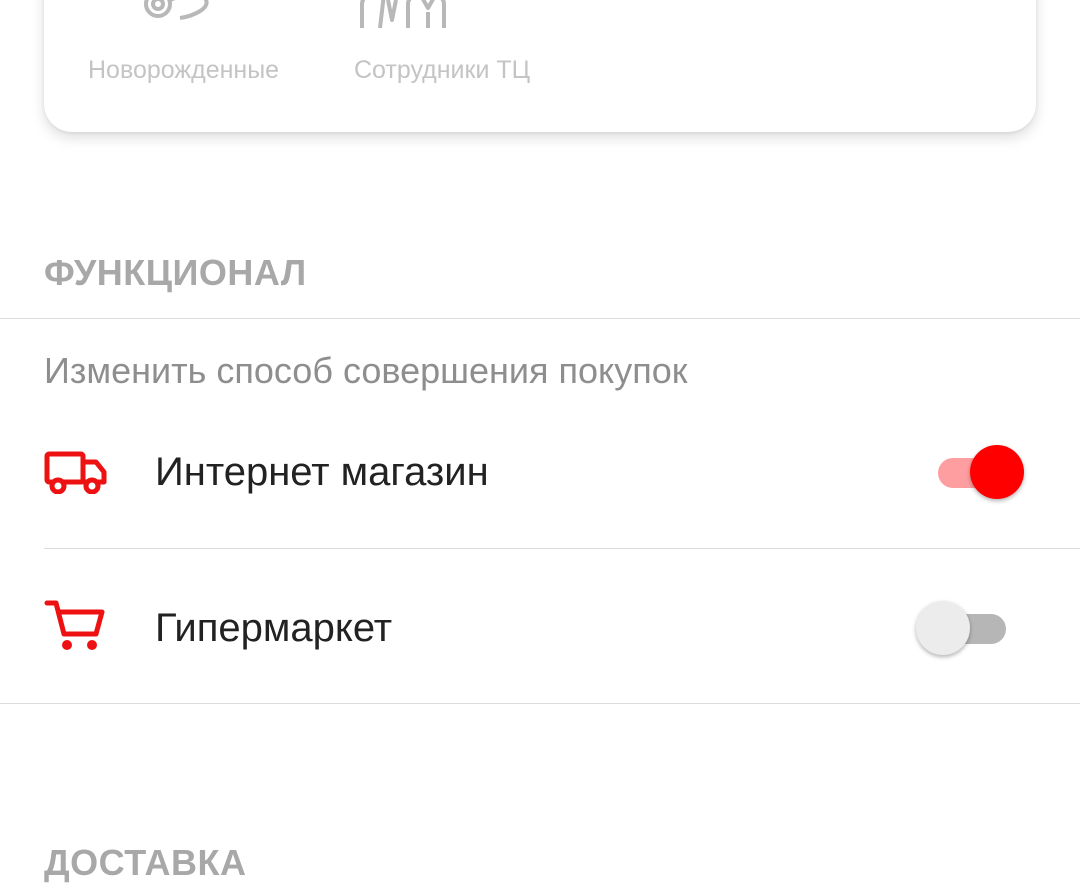  What do you see at coordinates (75, 628) in the screenshot?
I see `shopping-cart-icon` at bounding box center [75, 628].